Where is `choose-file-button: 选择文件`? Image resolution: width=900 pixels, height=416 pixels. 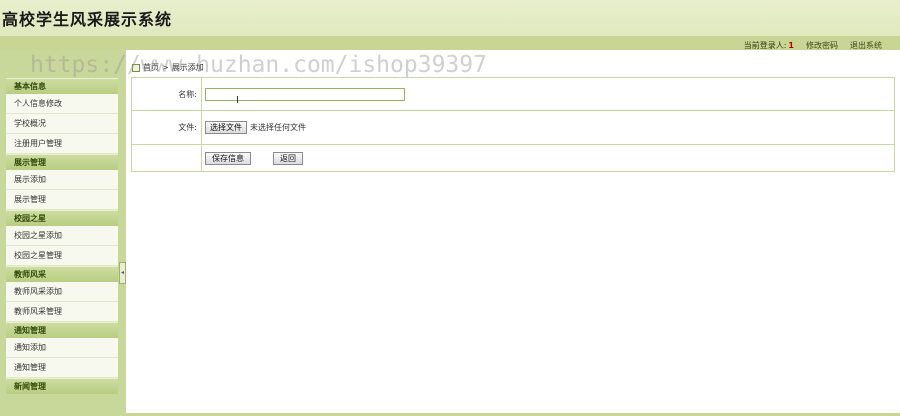
choose-file-button: 选择文件 is located at coordinates (226, 127).